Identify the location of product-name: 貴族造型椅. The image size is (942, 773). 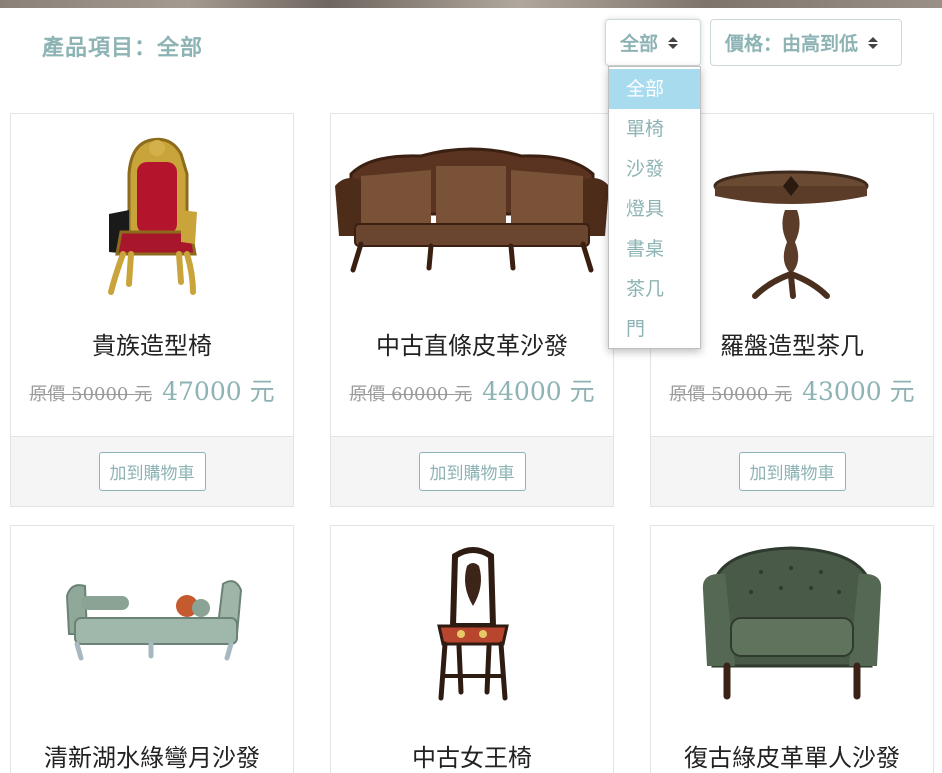
(152, 346).